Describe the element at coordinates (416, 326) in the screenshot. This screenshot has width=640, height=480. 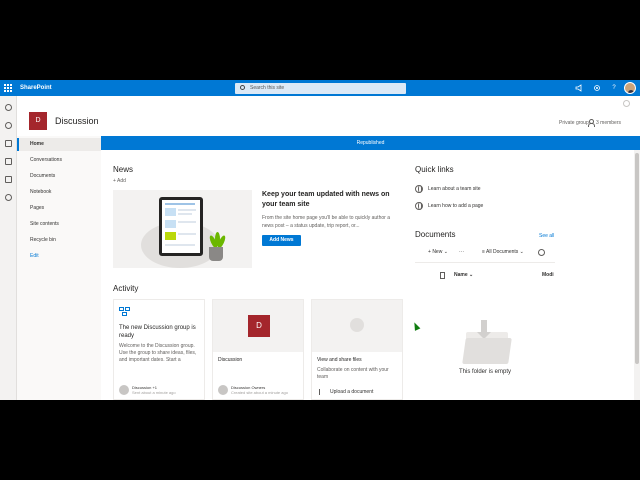
I see `mouse-cursor` at that location.